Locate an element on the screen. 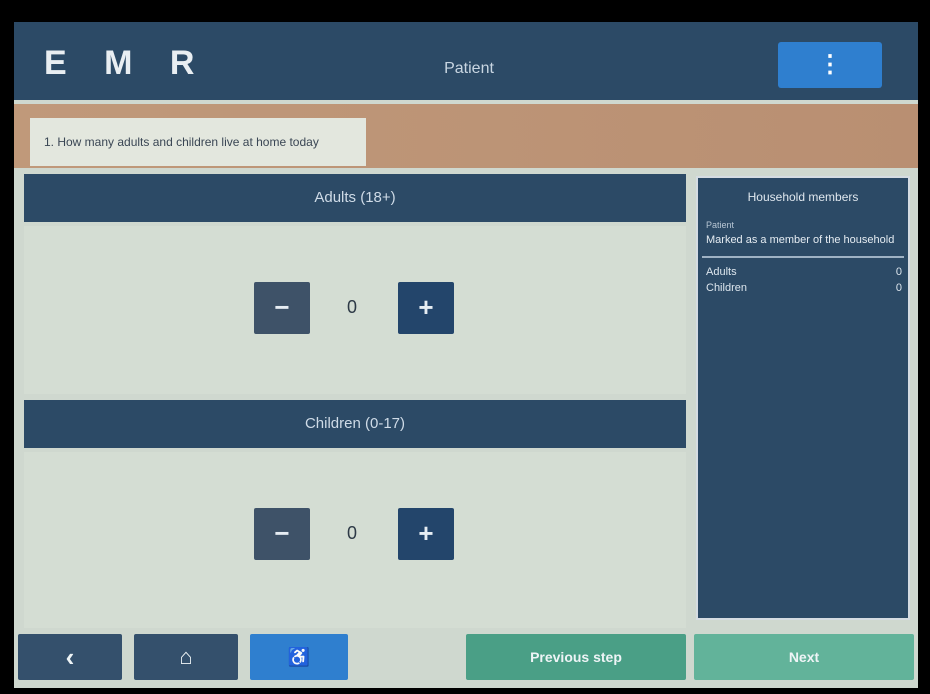 The image size is (930, 694). back-button: ‹ is located at coordinates (70, 657).